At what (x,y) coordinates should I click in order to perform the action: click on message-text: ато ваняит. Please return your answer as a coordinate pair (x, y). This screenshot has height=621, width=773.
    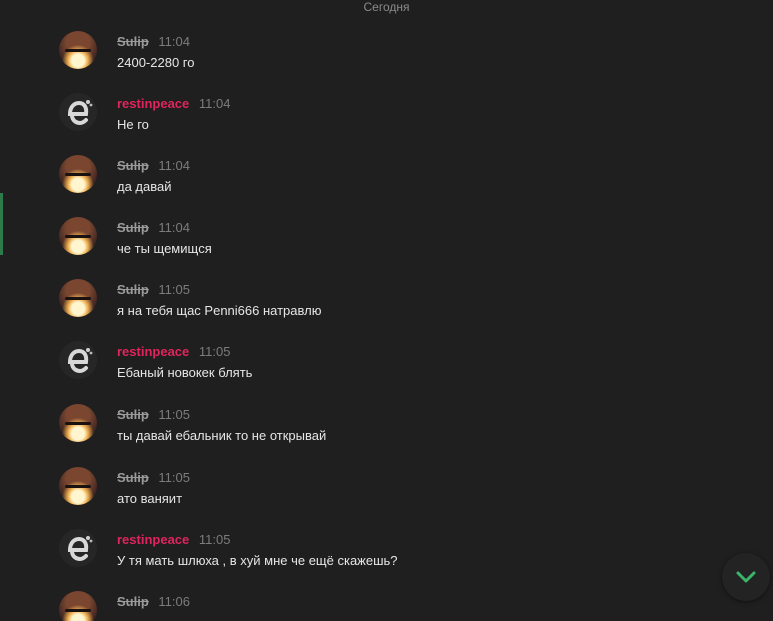
    Looking at the image, I should click on (150, 498).